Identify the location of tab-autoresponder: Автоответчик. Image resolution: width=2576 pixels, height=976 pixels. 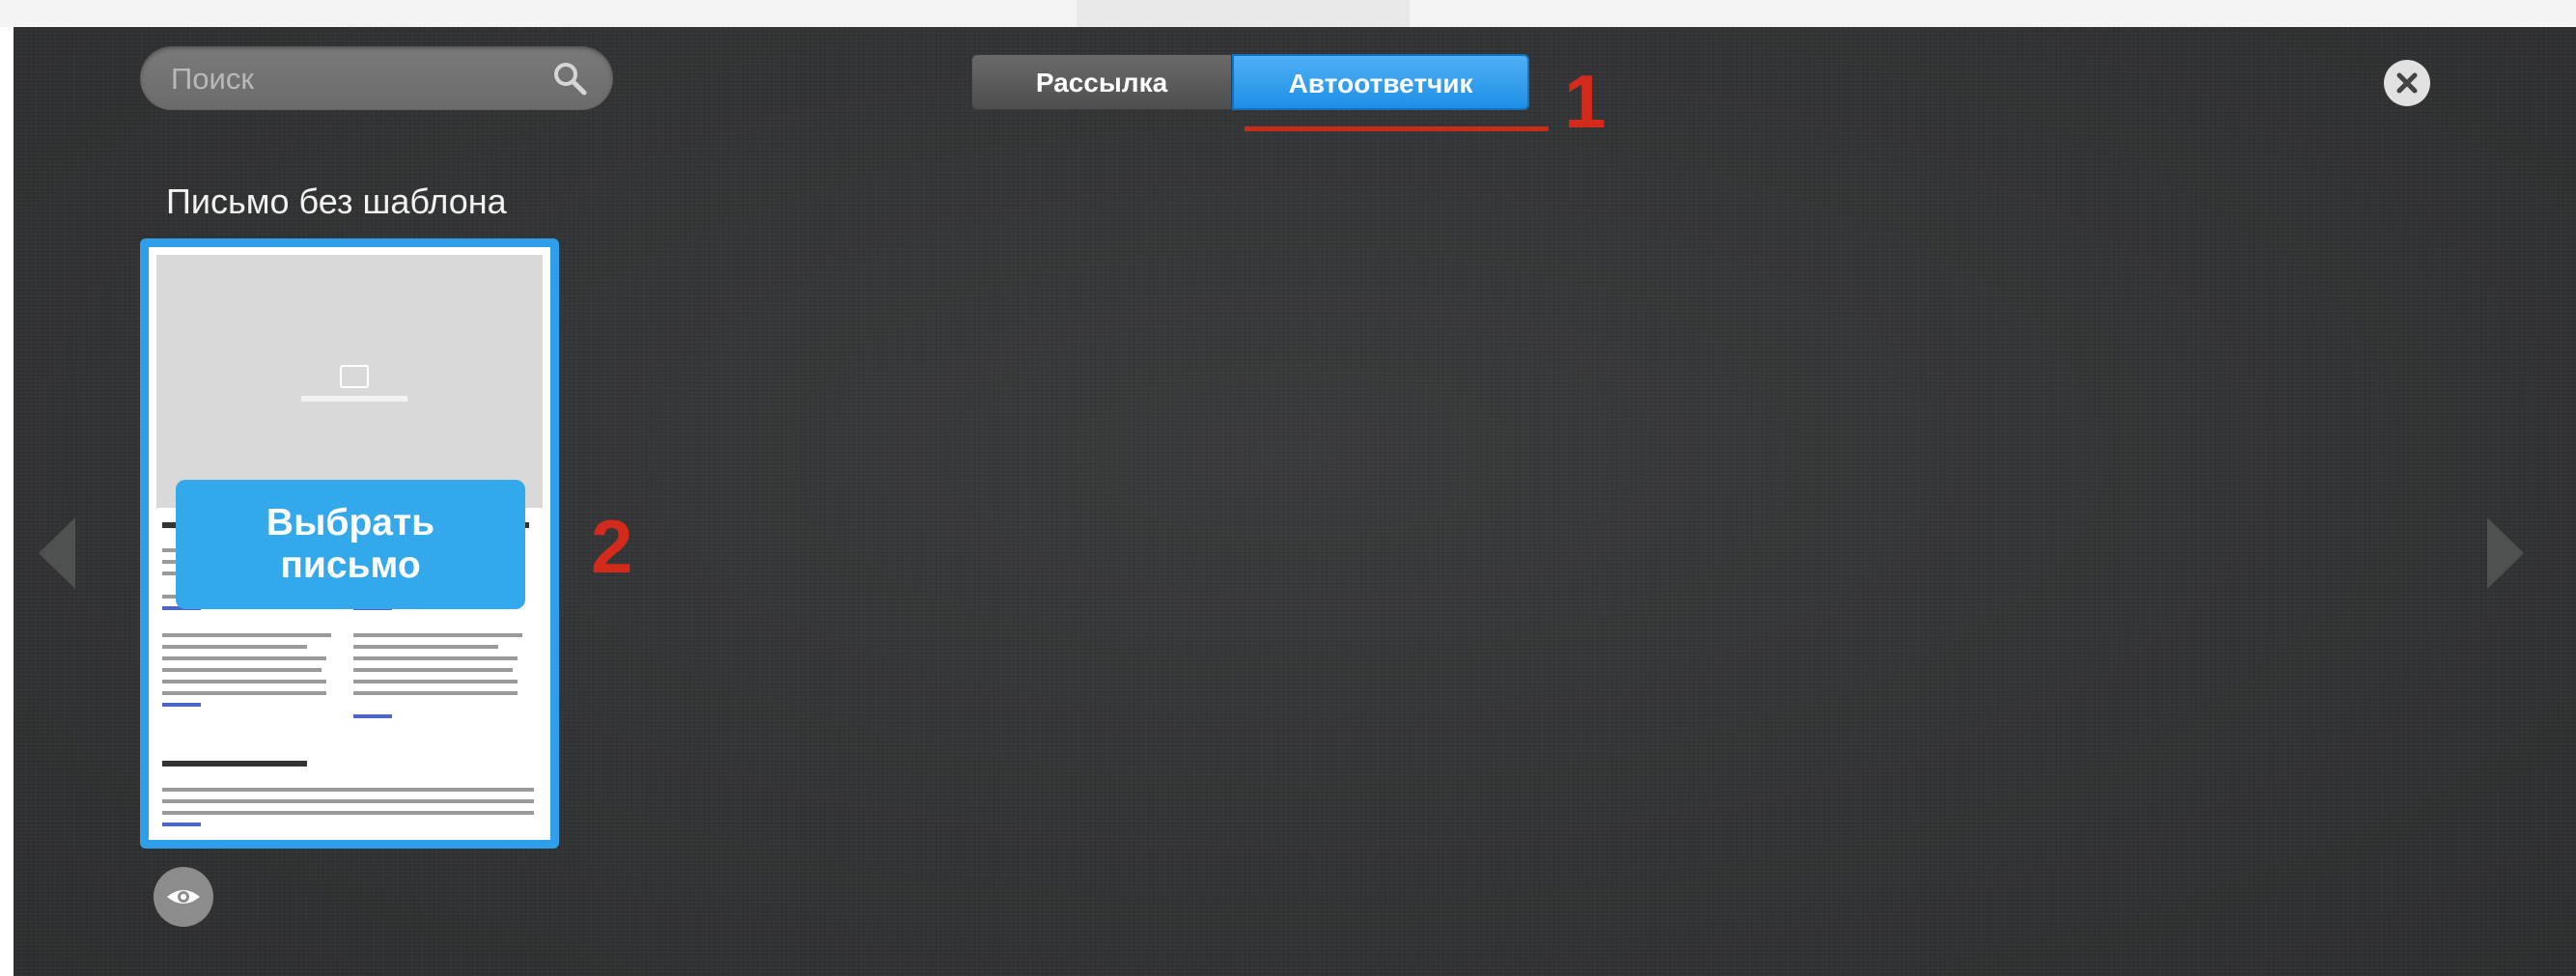
(1381, 82).